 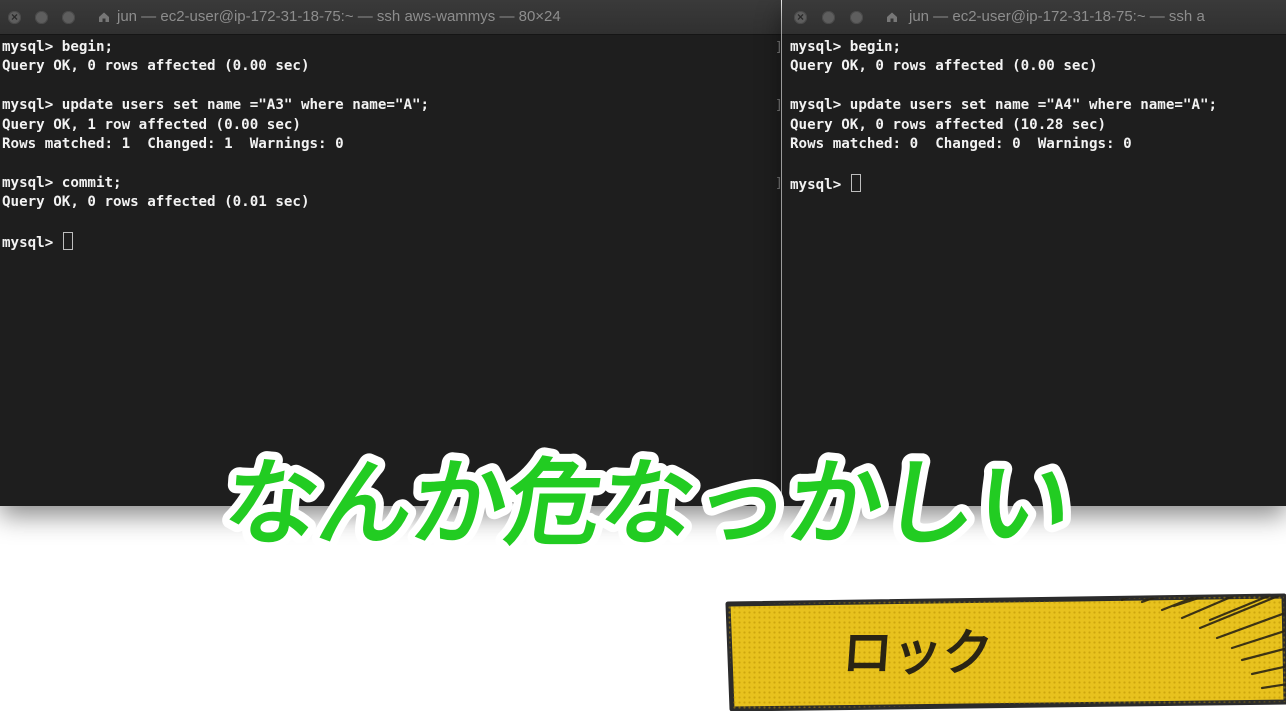 What do you see at coordinates (948, 124) in the screenshot?
I see `line-text: Query OK, 0 rows affected (10.28 sec)` at bounding box center [948, 124].